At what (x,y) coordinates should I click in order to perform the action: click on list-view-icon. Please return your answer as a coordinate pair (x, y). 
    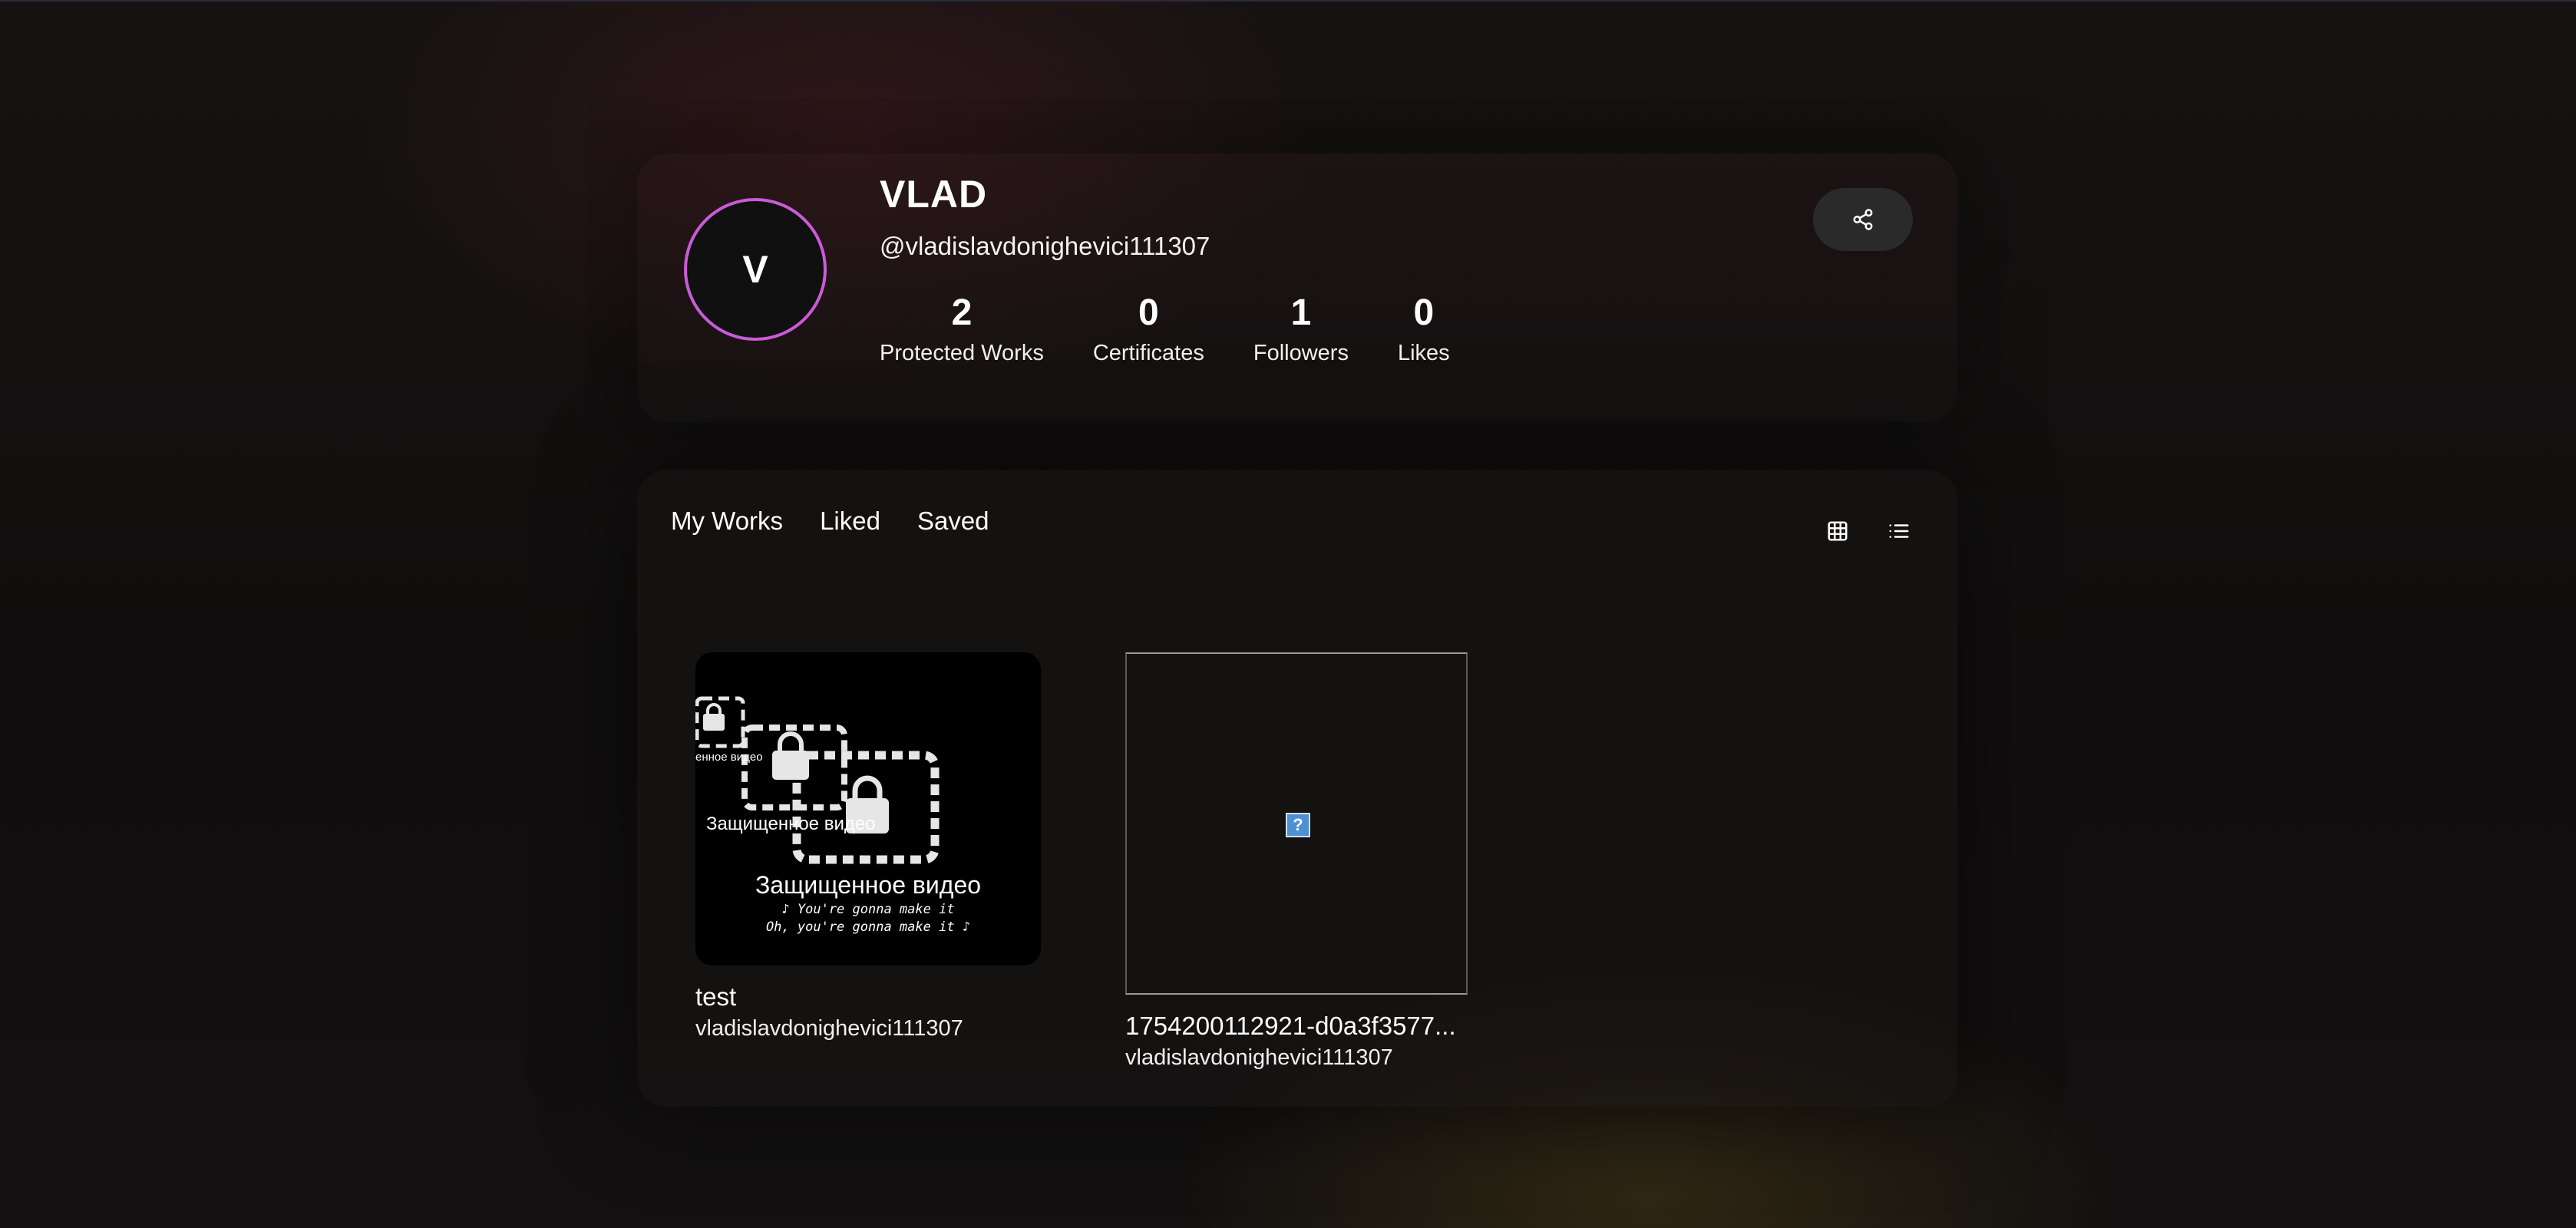
    Looking at the image, I should click on (1899, 531).